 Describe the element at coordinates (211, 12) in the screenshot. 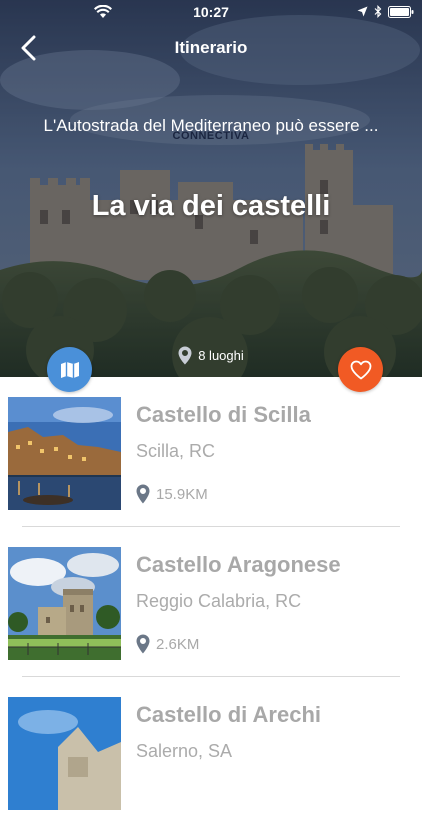

I see `status-bar: 10:27` at that location.